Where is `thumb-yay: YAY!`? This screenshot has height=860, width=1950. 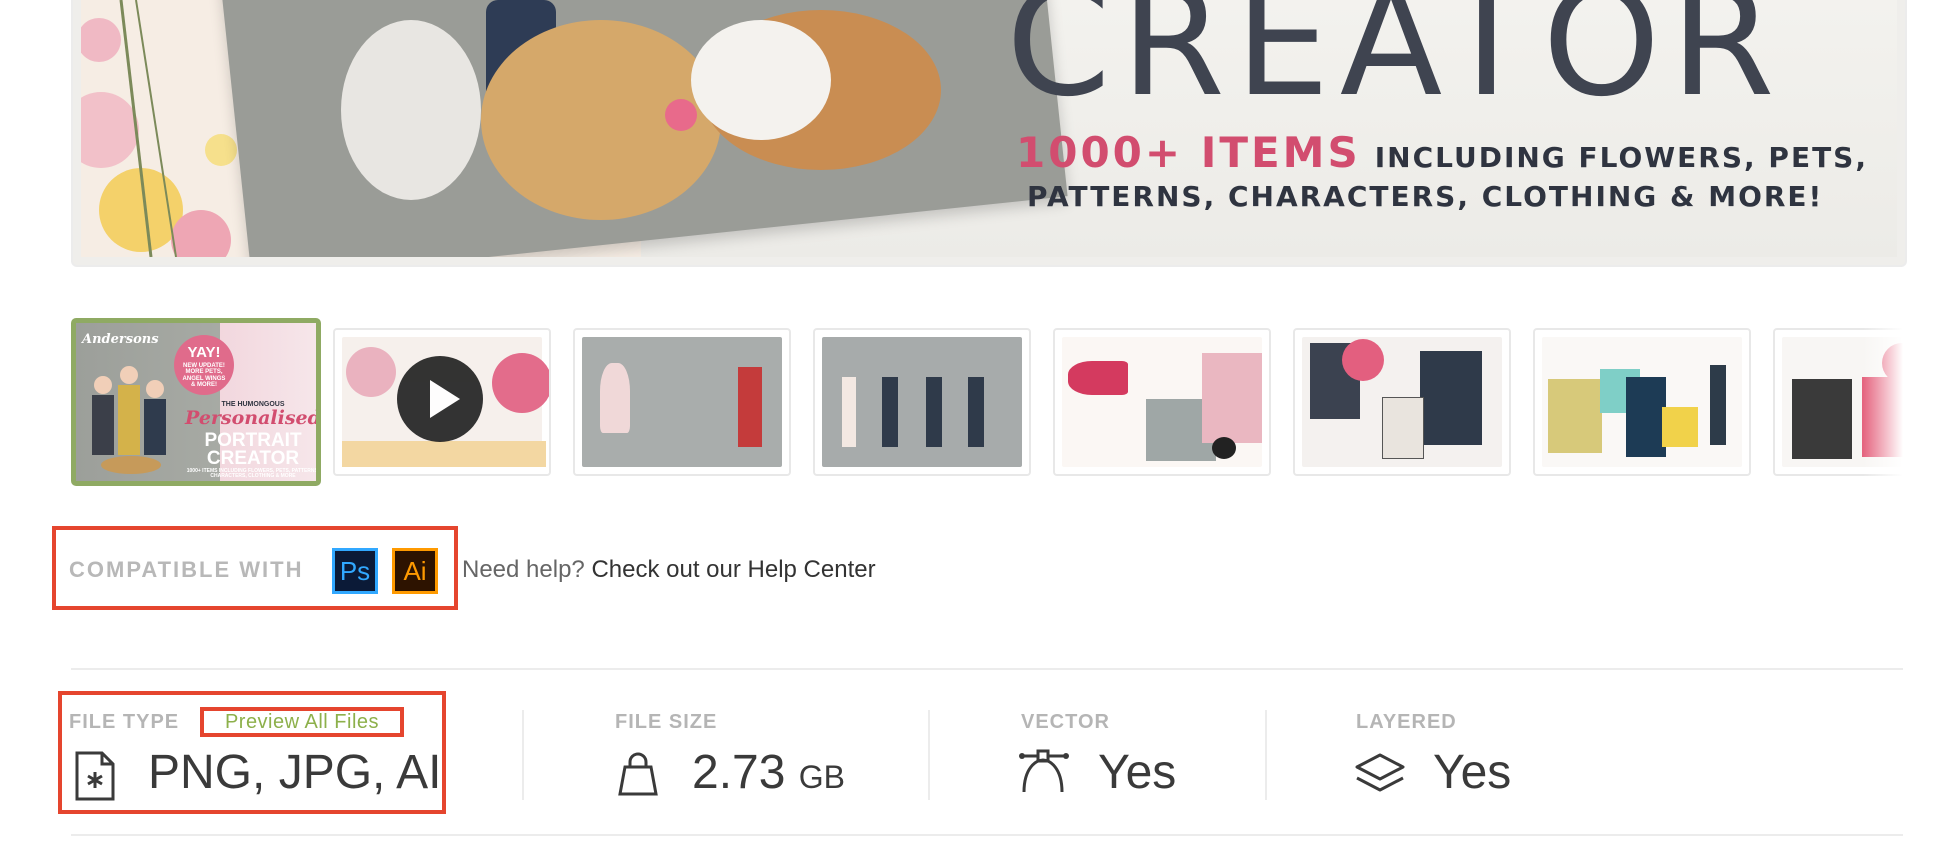 thumb-yay: YAY! is located at coordinates (204, 352).